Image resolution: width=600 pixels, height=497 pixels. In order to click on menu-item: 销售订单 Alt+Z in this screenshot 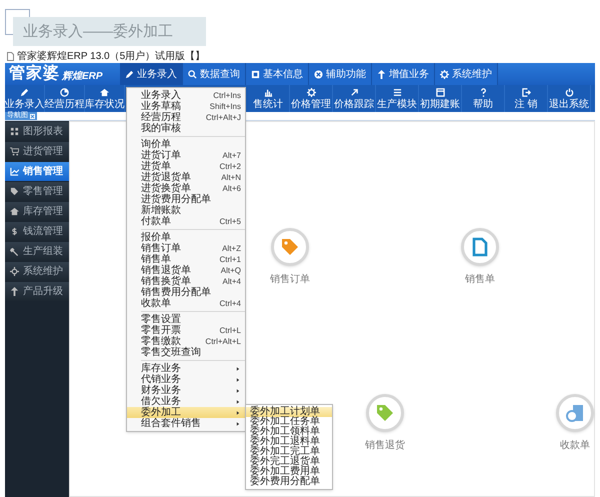, I will do `click(186, 248)`.